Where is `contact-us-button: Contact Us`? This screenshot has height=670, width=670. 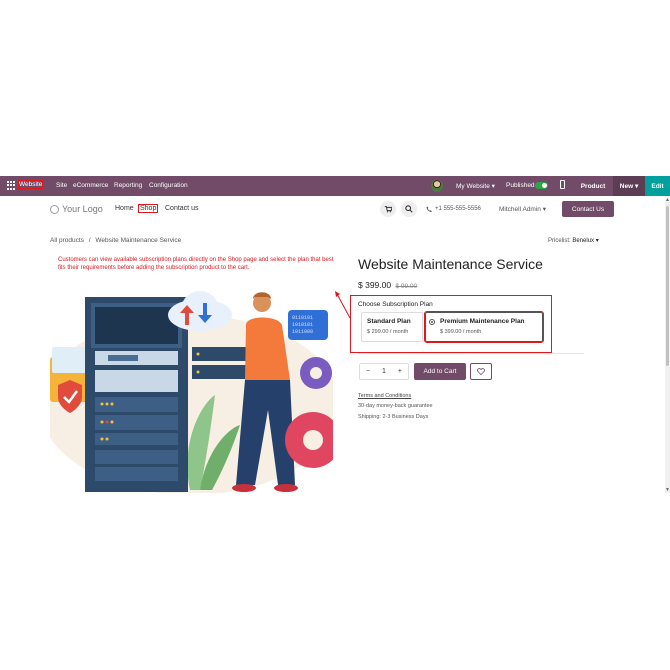 contact-us-button: Contact Us is located at coordinates (588, 209).